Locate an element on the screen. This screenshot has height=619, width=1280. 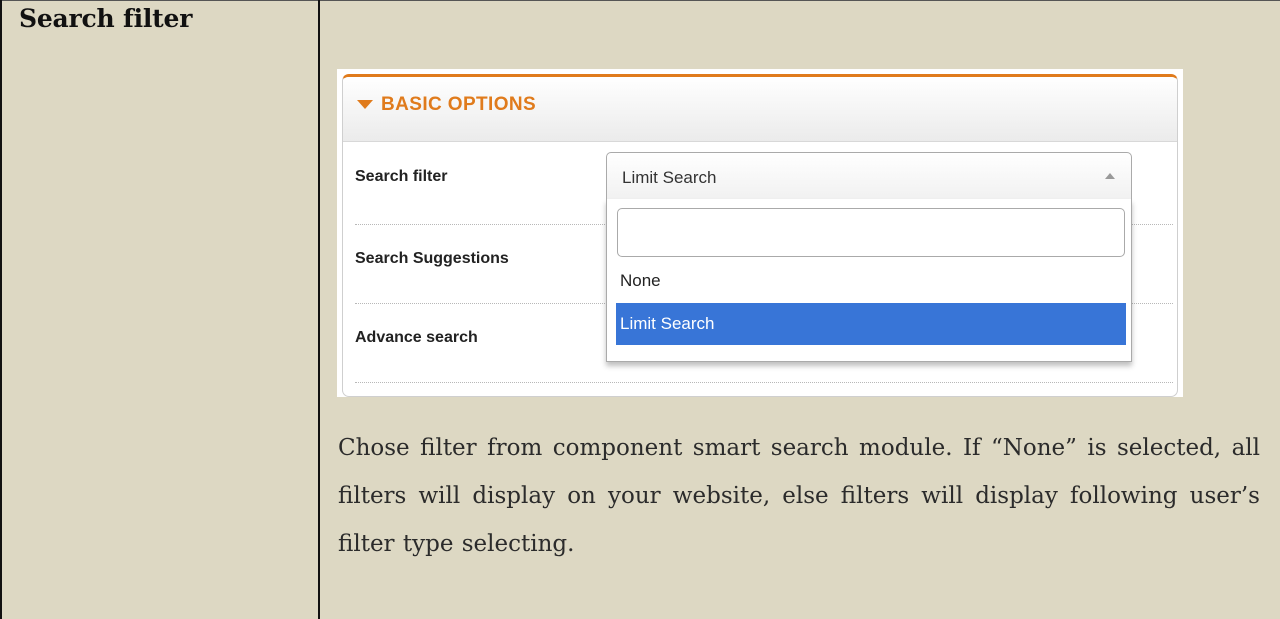
field-label-search-suggestions: Search Suggestions is located at coordinates (432, 258).